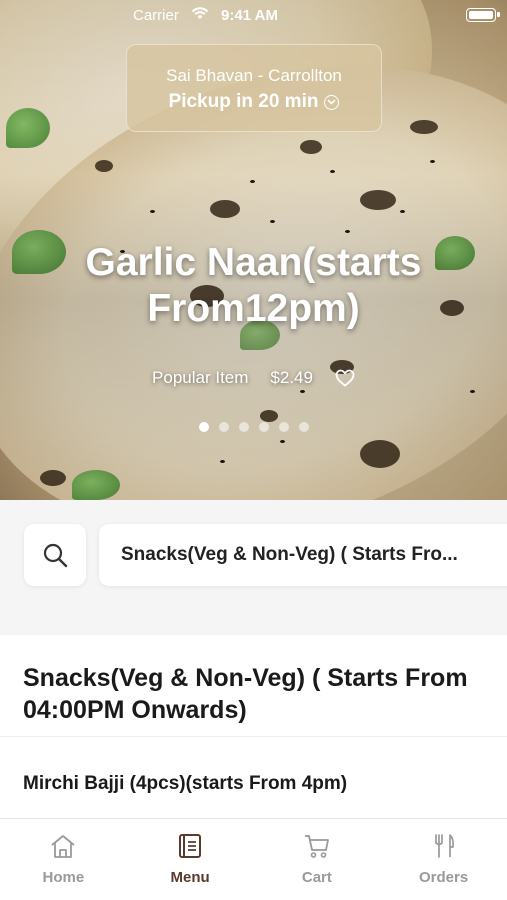 The width and height of the screenshot is (507, 900). Describe the element at coordinates (190, 846) in the screenshot. I see `menu-book-icon` at that location.